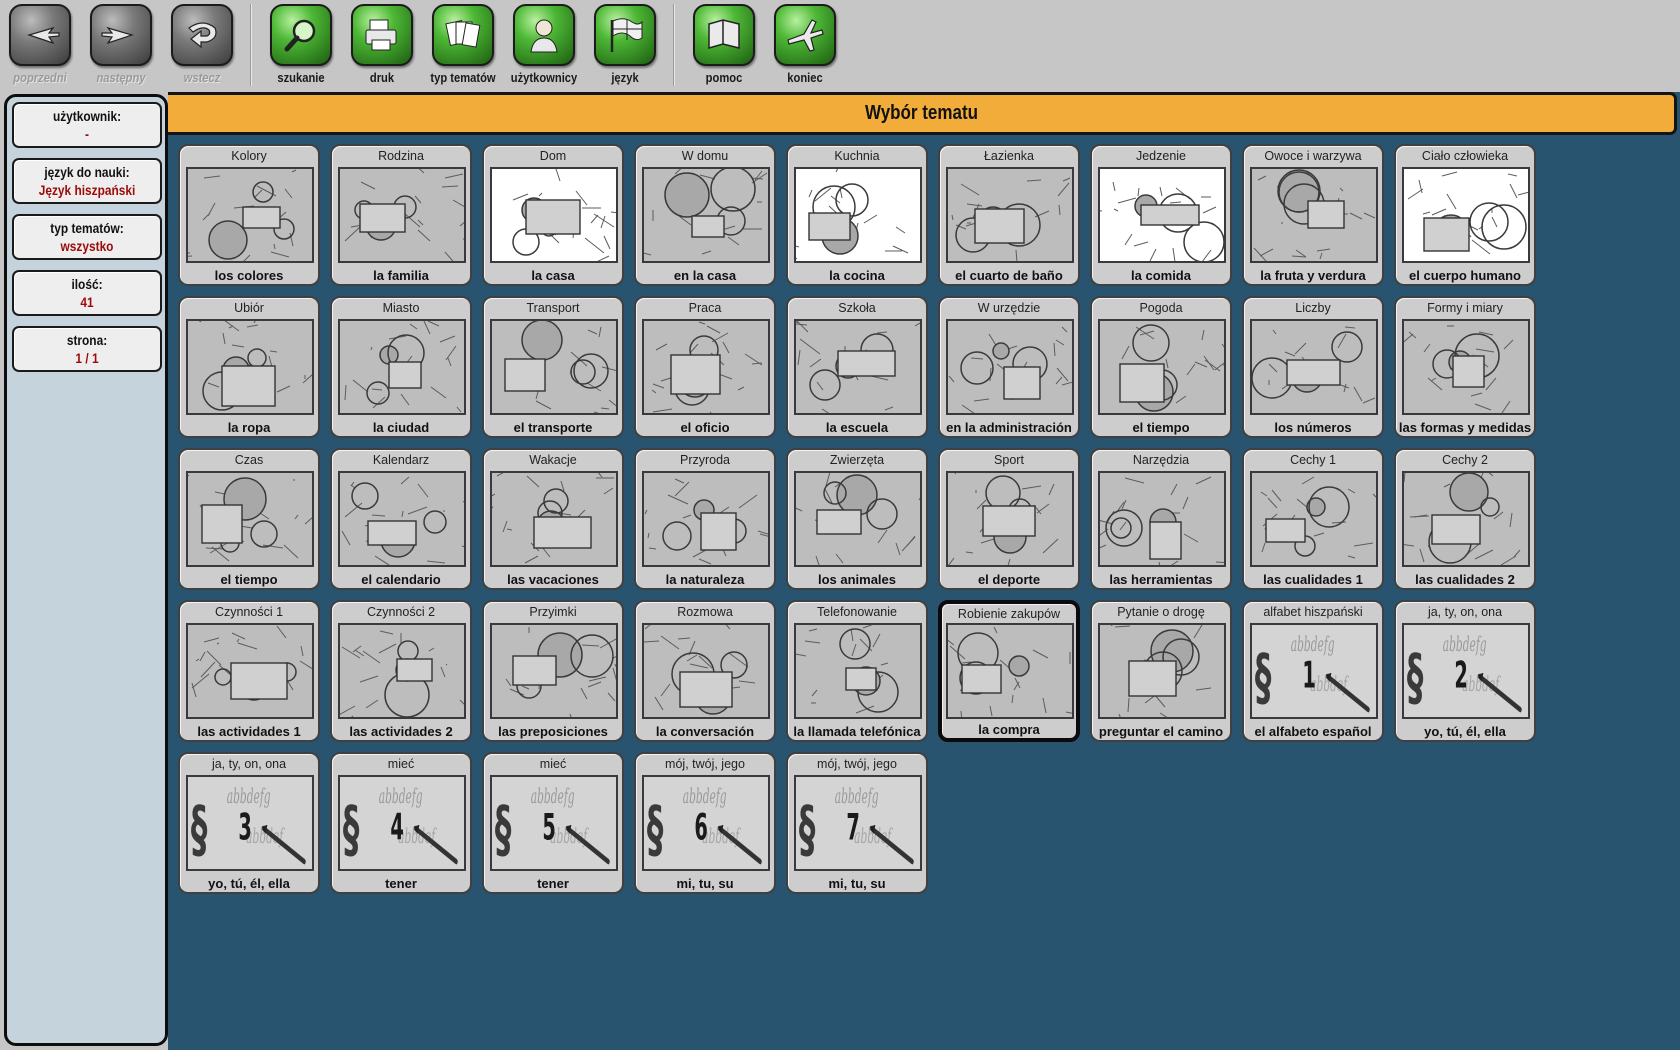 This screenshot has width=1680, height=1050. Describe the element at coordinates (1161, 671) in the screenshot. I see `topic-card: Pytanie o drogę preguntar el camino` at that location.